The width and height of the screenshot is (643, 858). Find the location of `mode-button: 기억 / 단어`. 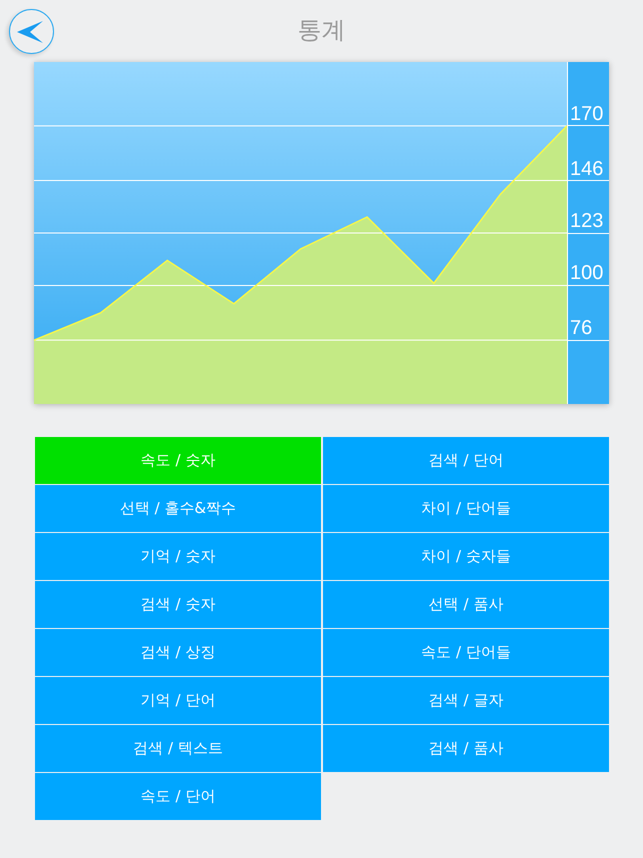

mode-button: 기억 / 단어 is located at coordinates (178, 700).